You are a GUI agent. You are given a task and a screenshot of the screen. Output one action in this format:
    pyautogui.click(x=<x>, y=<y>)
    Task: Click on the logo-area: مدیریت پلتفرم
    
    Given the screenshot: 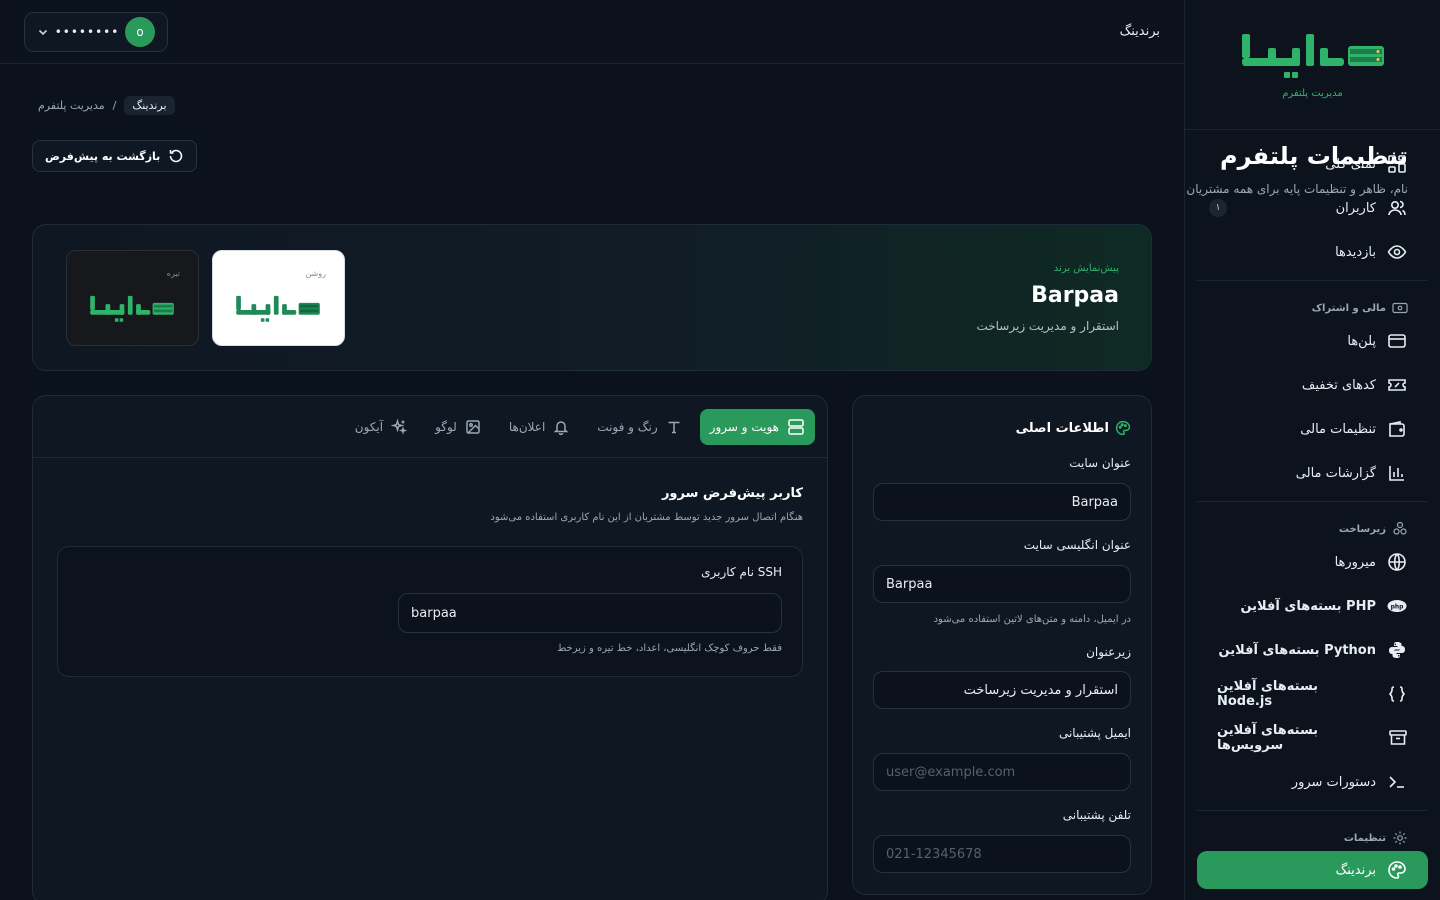 What is the action you would take?
    pyautogui.click(x=1312, y=65)
    